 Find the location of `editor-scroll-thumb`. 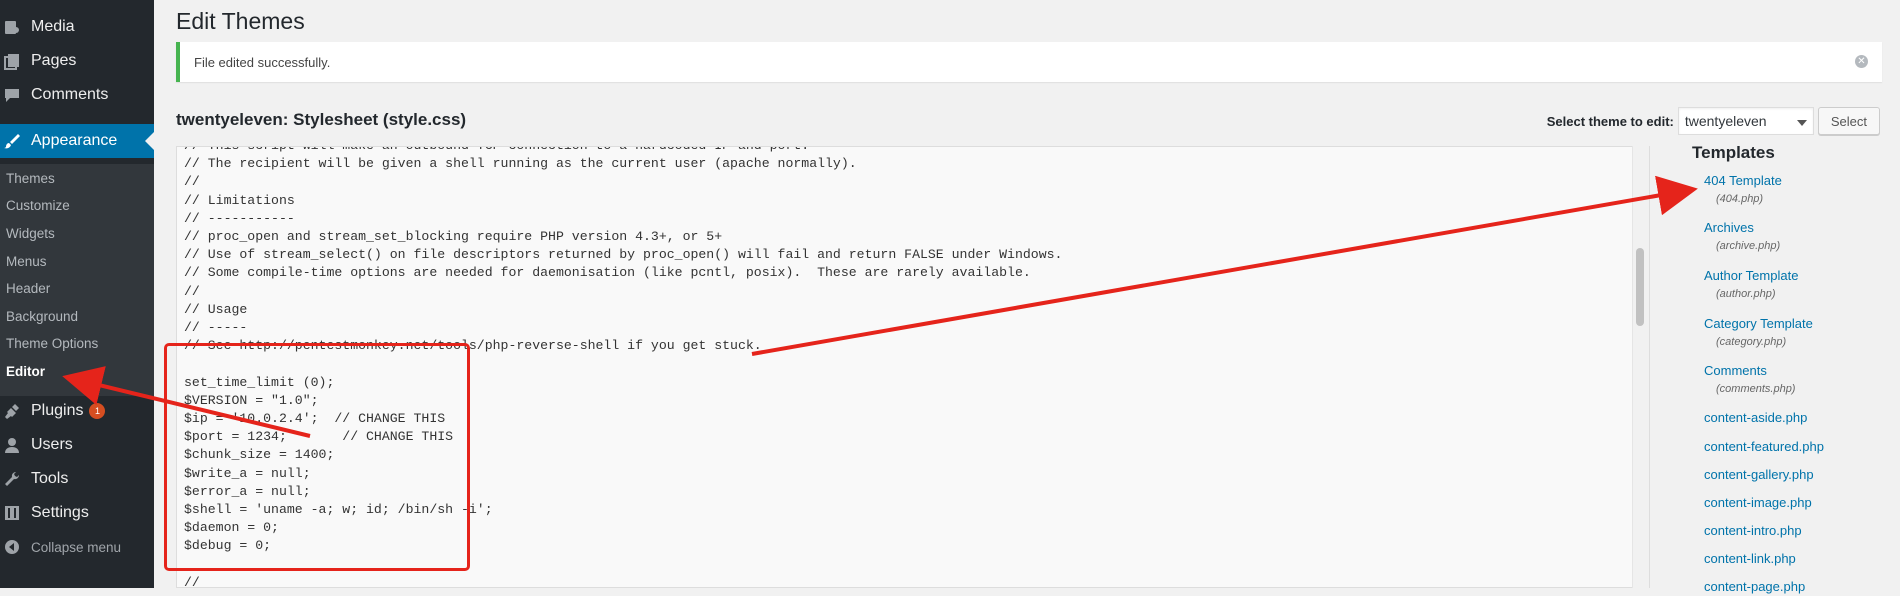

editor-scroll-thumb is located at coordinates (1640, 287).